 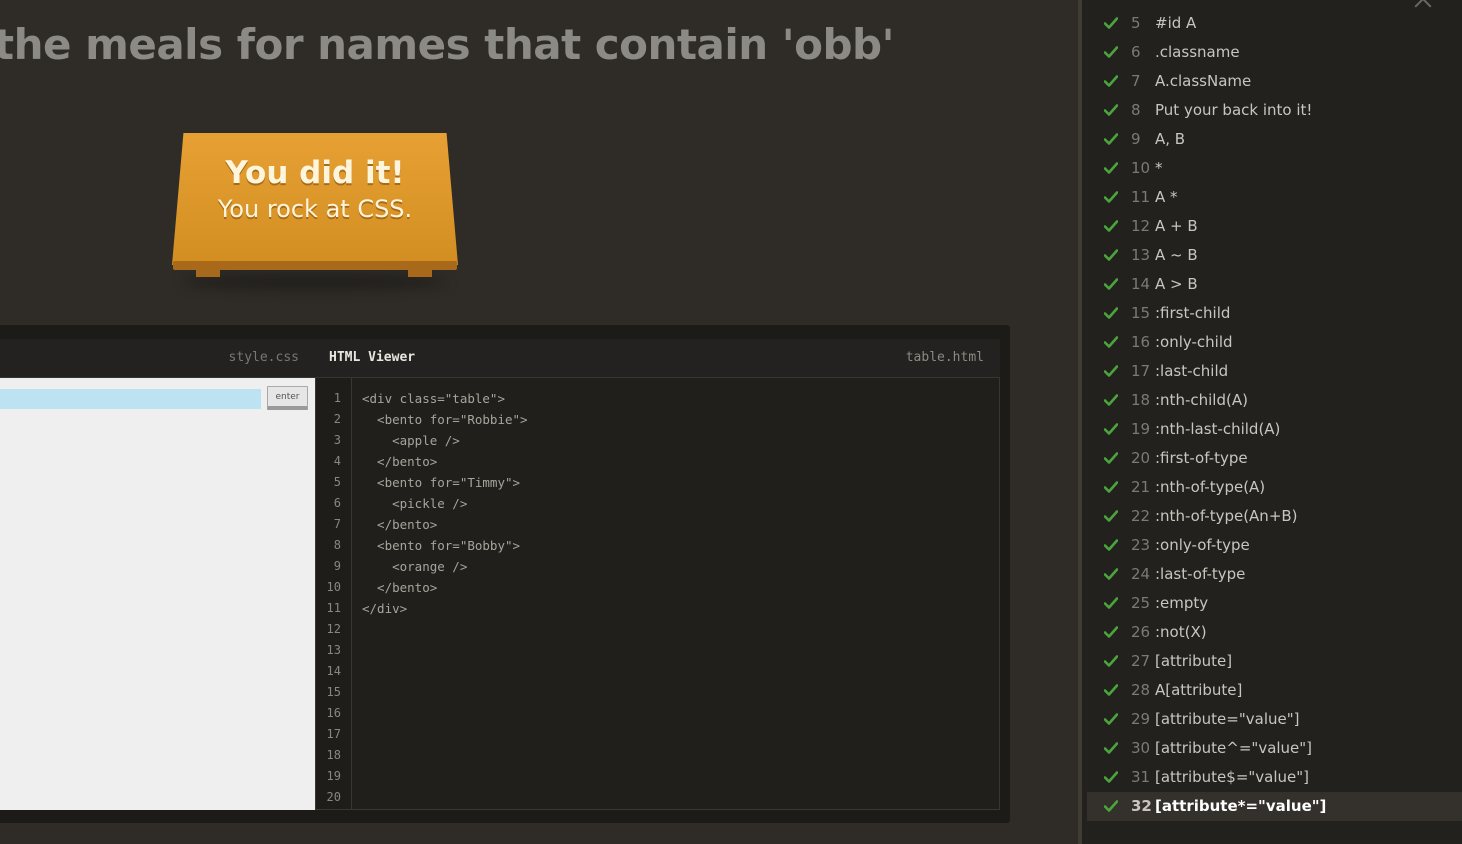 What do you see at coordinates (1199, 690) in the screenshot?
I see `level-name: A[attribute]` at bounding box center [1199, 690].